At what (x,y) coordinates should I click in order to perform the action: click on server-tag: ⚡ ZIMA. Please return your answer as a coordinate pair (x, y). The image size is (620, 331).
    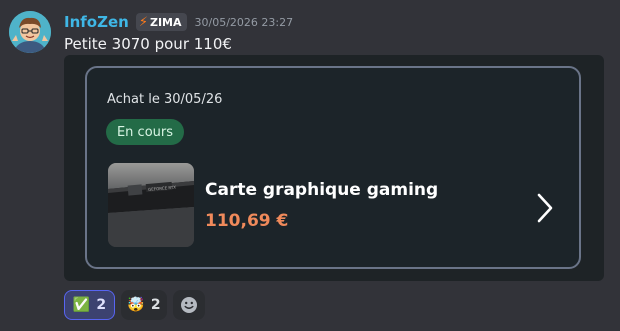
    Looking at the image, I should click on (161, 22).